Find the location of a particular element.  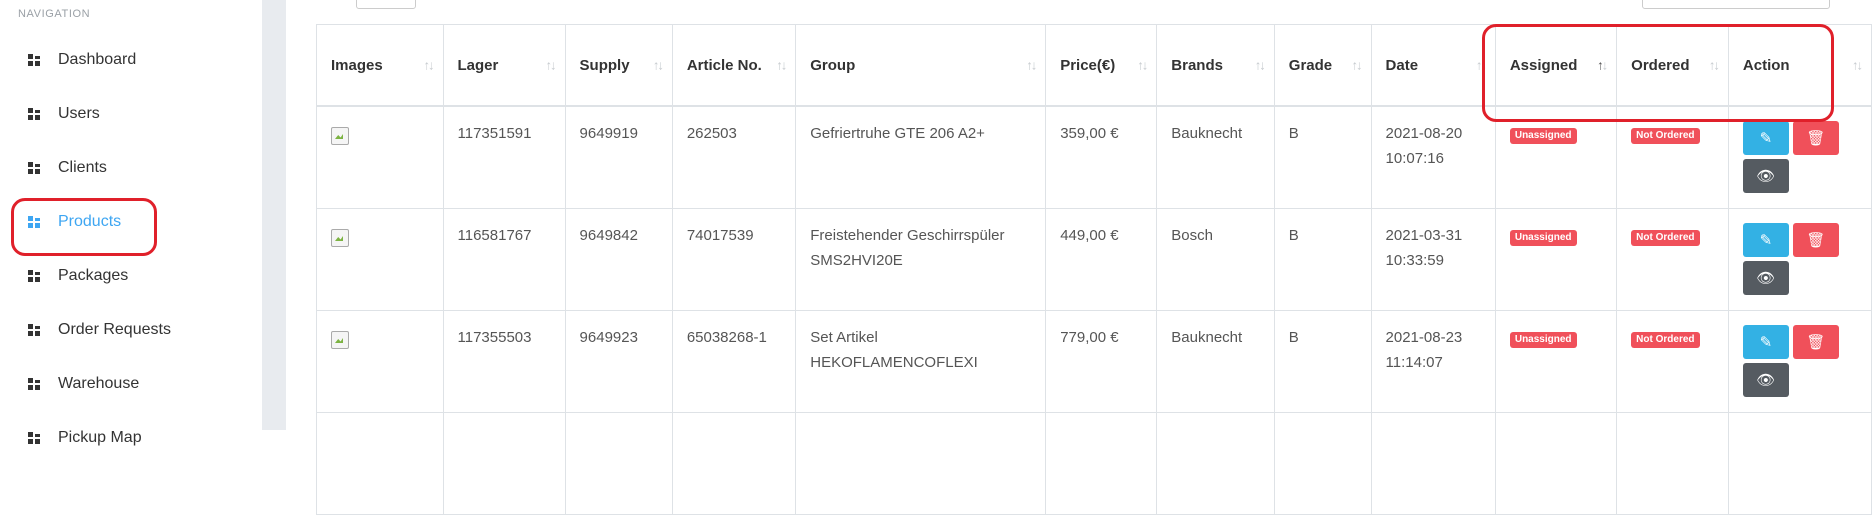

column-header-supply: Supply ↑↓ is located at coordinates (618, 65).